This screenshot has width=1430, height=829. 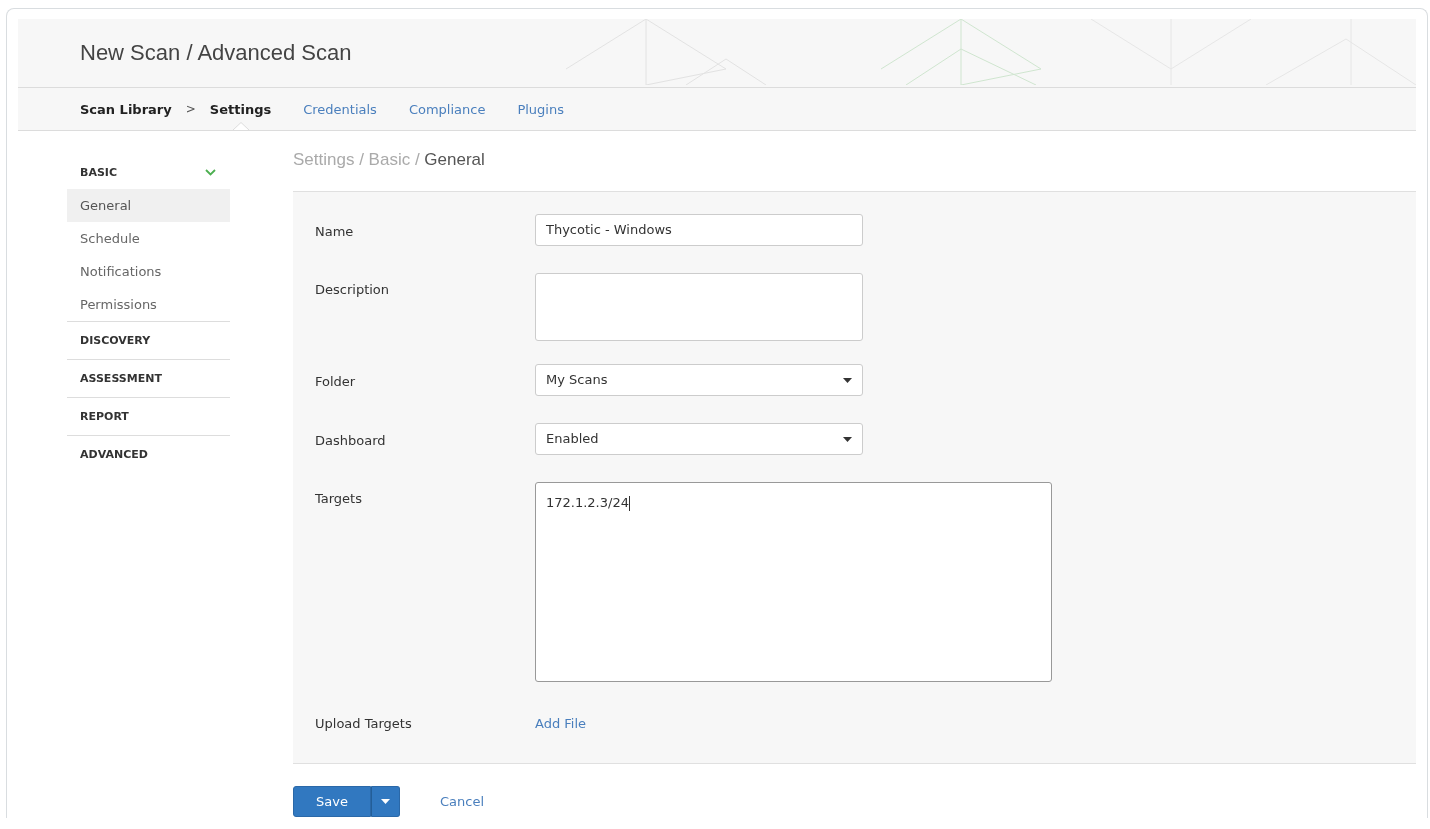 What do you see at coordinates (121, 378) in the screenshot?
I see `section-heading: ASSESSMENT` at bounding box center [121, 378].